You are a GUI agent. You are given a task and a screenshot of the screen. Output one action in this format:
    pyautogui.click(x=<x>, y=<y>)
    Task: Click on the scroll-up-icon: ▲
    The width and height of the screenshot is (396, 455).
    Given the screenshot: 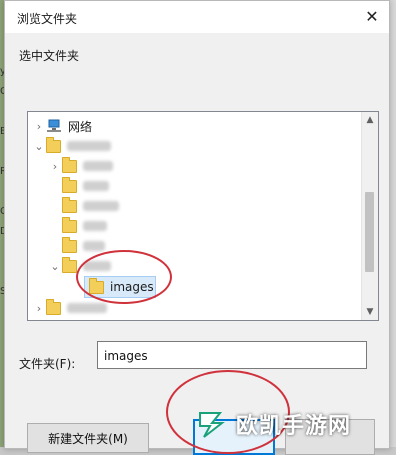 What is the action you would take?
    pyautogui.click(x=370, y=120)
    